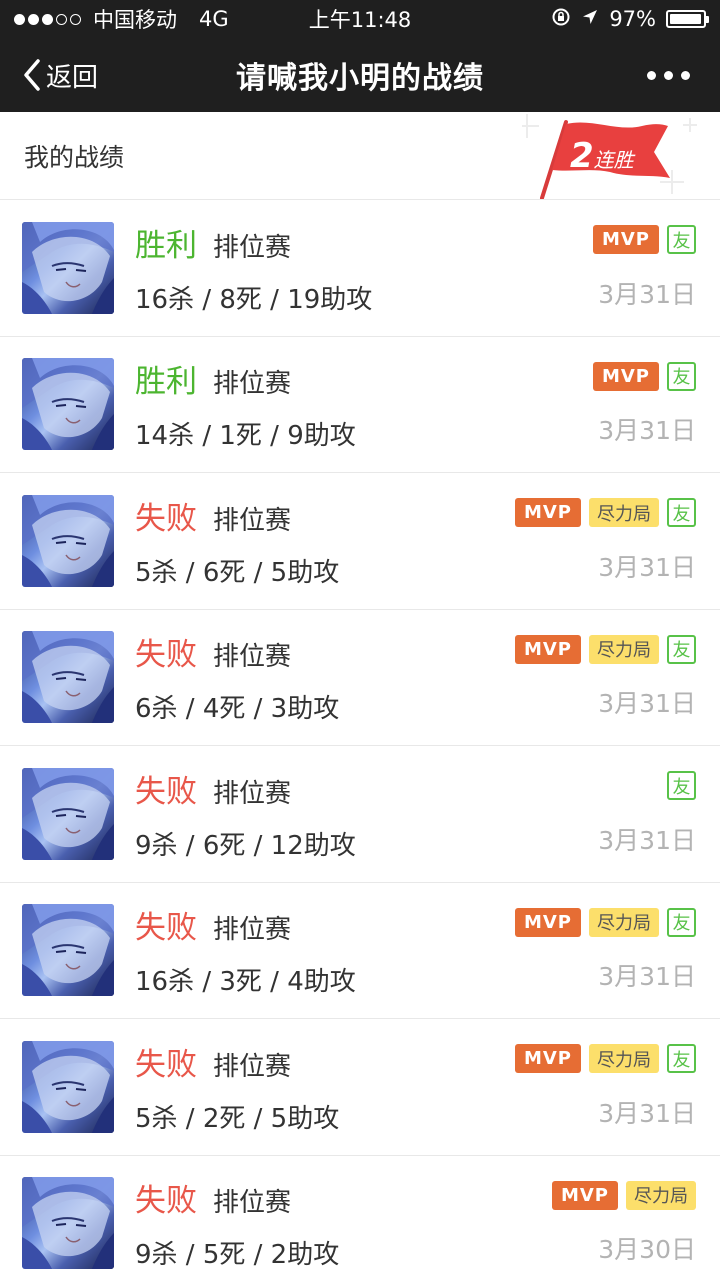 This screenshot has height=1280, width=720. What do you see at coordinates (237, 572) in the screenshot?
I see `kda-stats: 5杀 / 6死 / 5助攻` at bounding box center [237, 572].